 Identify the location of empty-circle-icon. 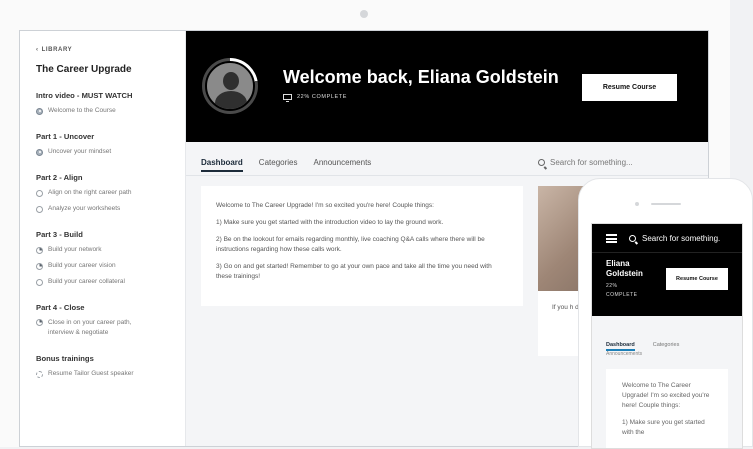
(39, 193).